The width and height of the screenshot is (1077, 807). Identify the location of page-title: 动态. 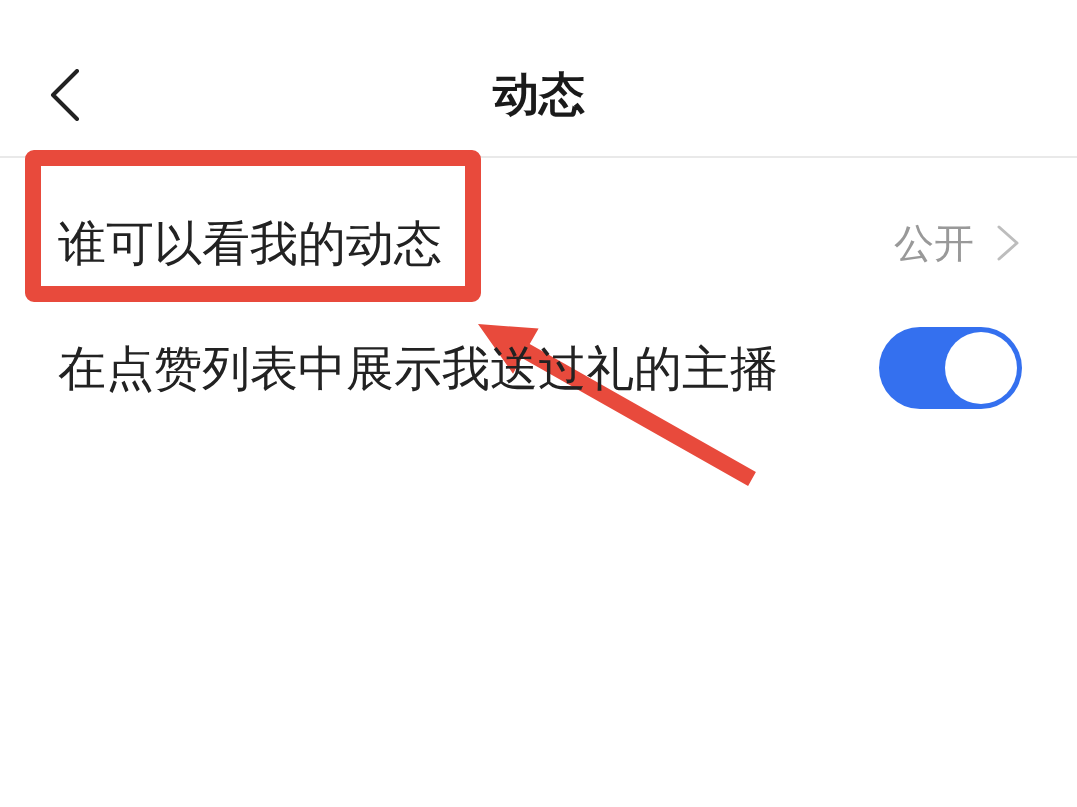
(538, 95).